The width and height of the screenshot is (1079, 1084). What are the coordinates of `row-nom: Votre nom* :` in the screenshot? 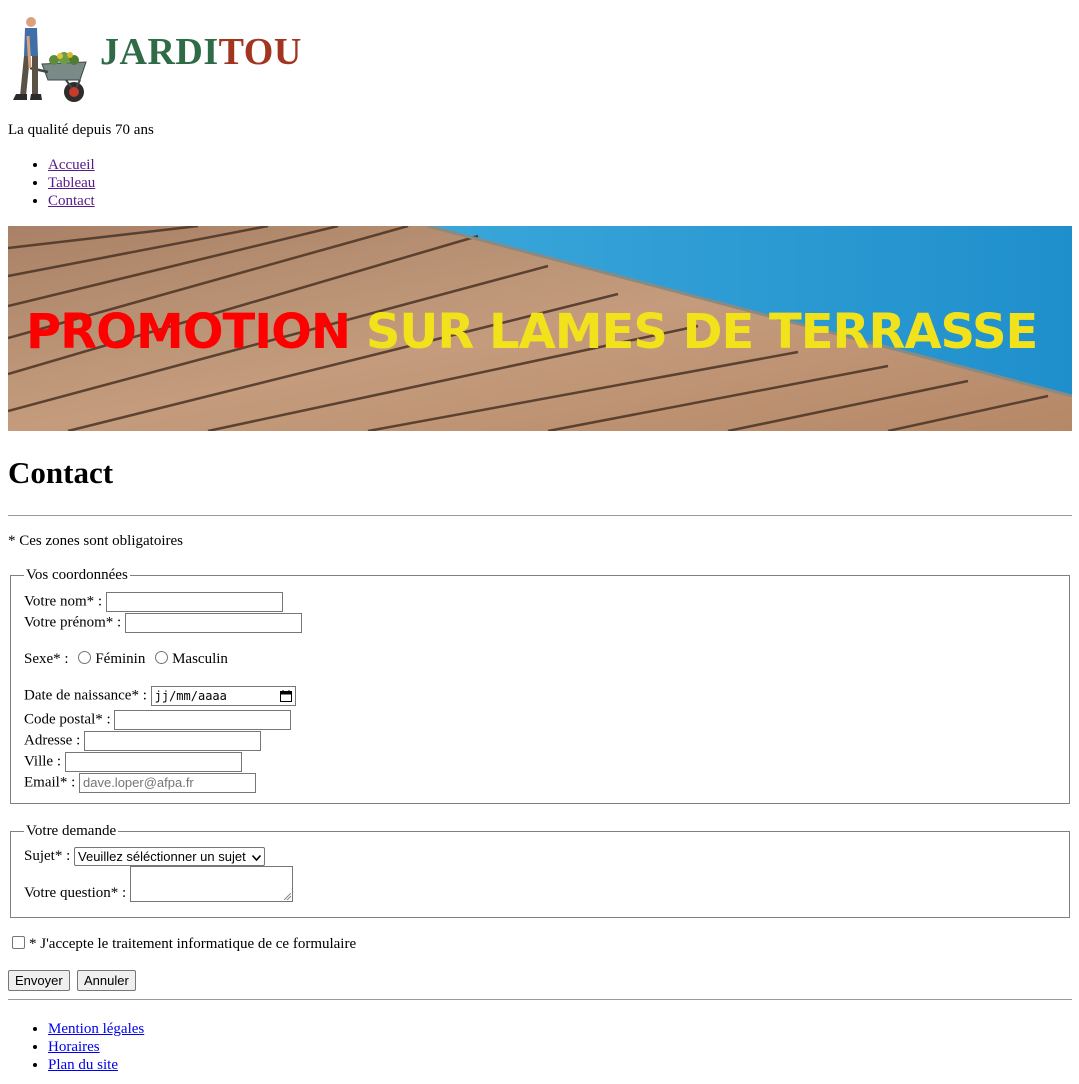 It's located at (153, 602).